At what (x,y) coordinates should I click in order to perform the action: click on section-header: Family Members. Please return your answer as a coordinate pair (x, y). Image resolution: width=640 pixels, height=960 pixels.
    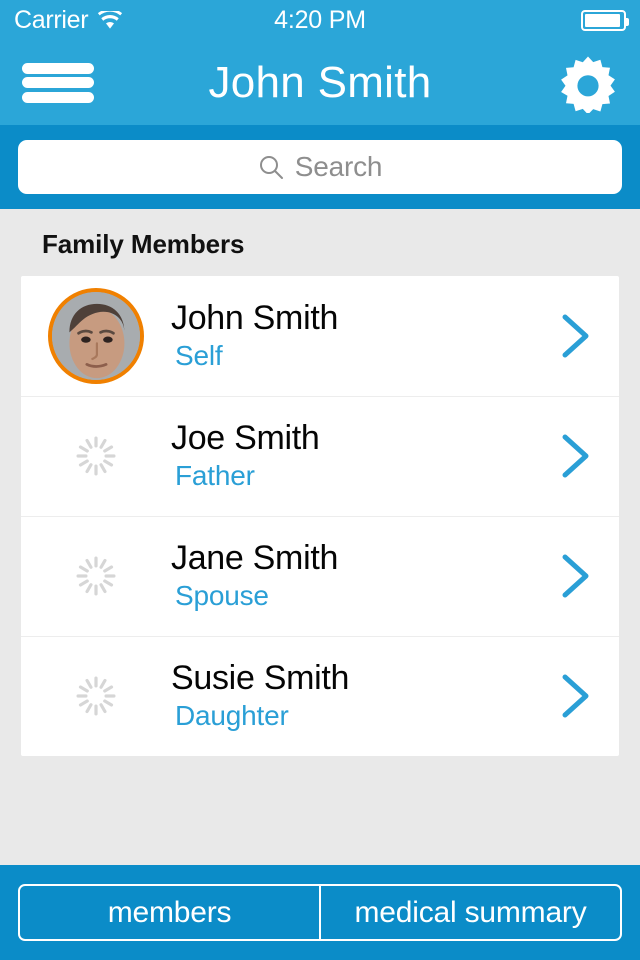
    Looking at the image, I should click on (143, 244).